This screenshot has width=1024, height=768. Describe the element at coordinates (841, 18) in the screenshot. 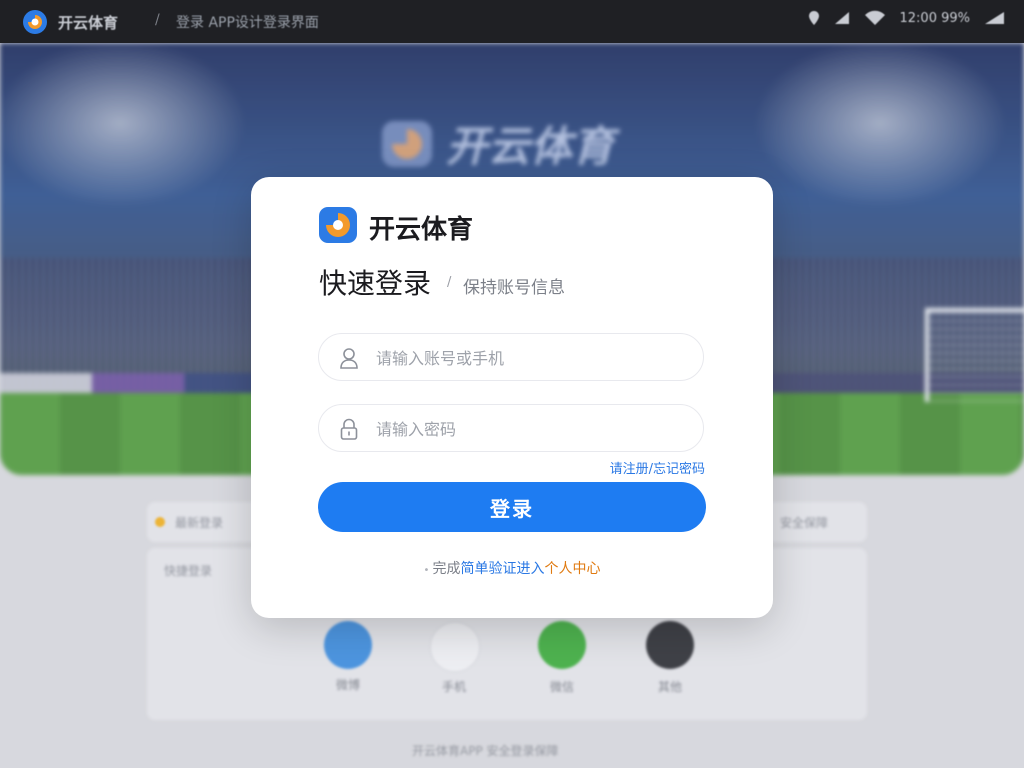

I see `signal-icon` at that location.